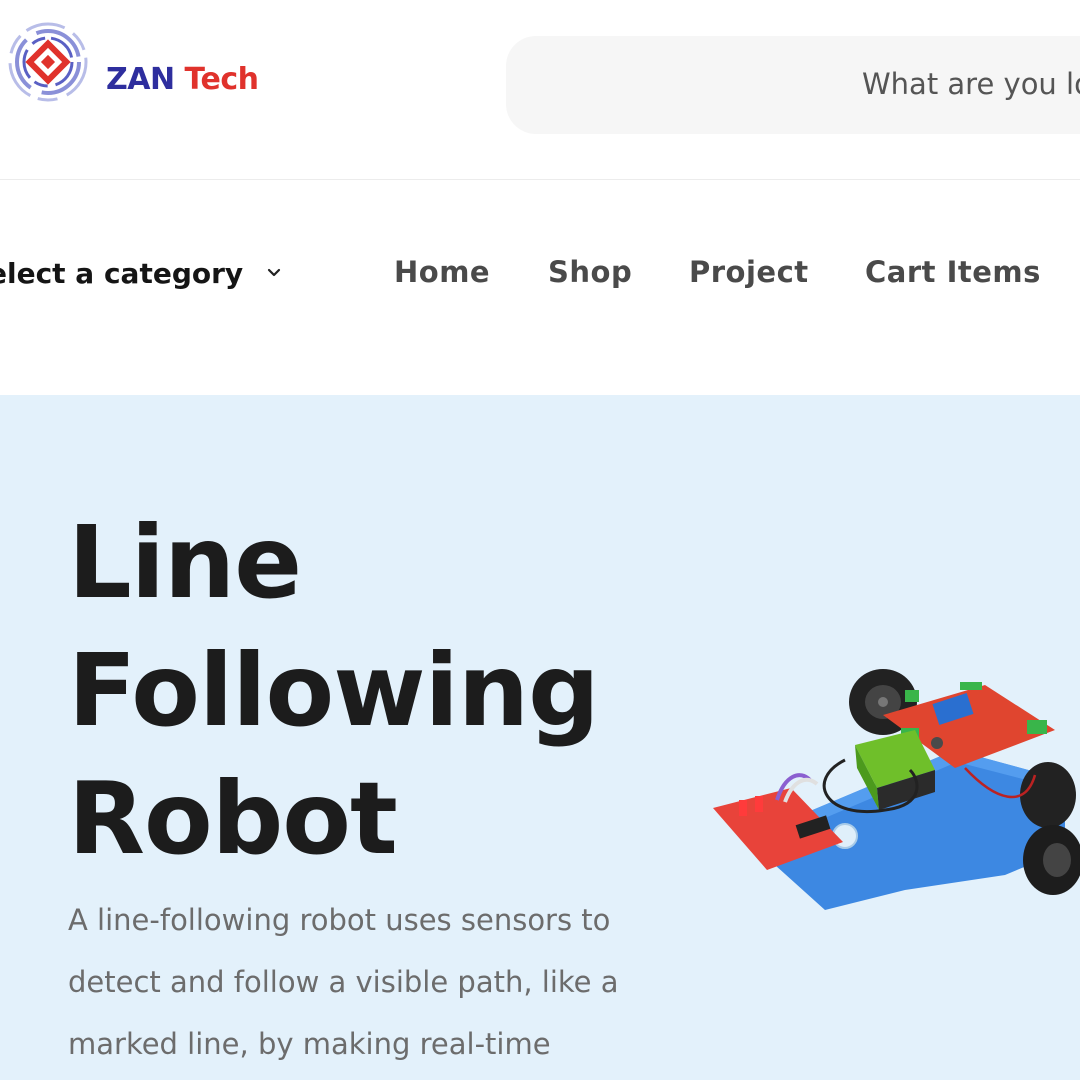 Image resolution: width=1080 pixels, height=1080 pixels. I want to click on hero-title-line: Line, so click(185, 562).